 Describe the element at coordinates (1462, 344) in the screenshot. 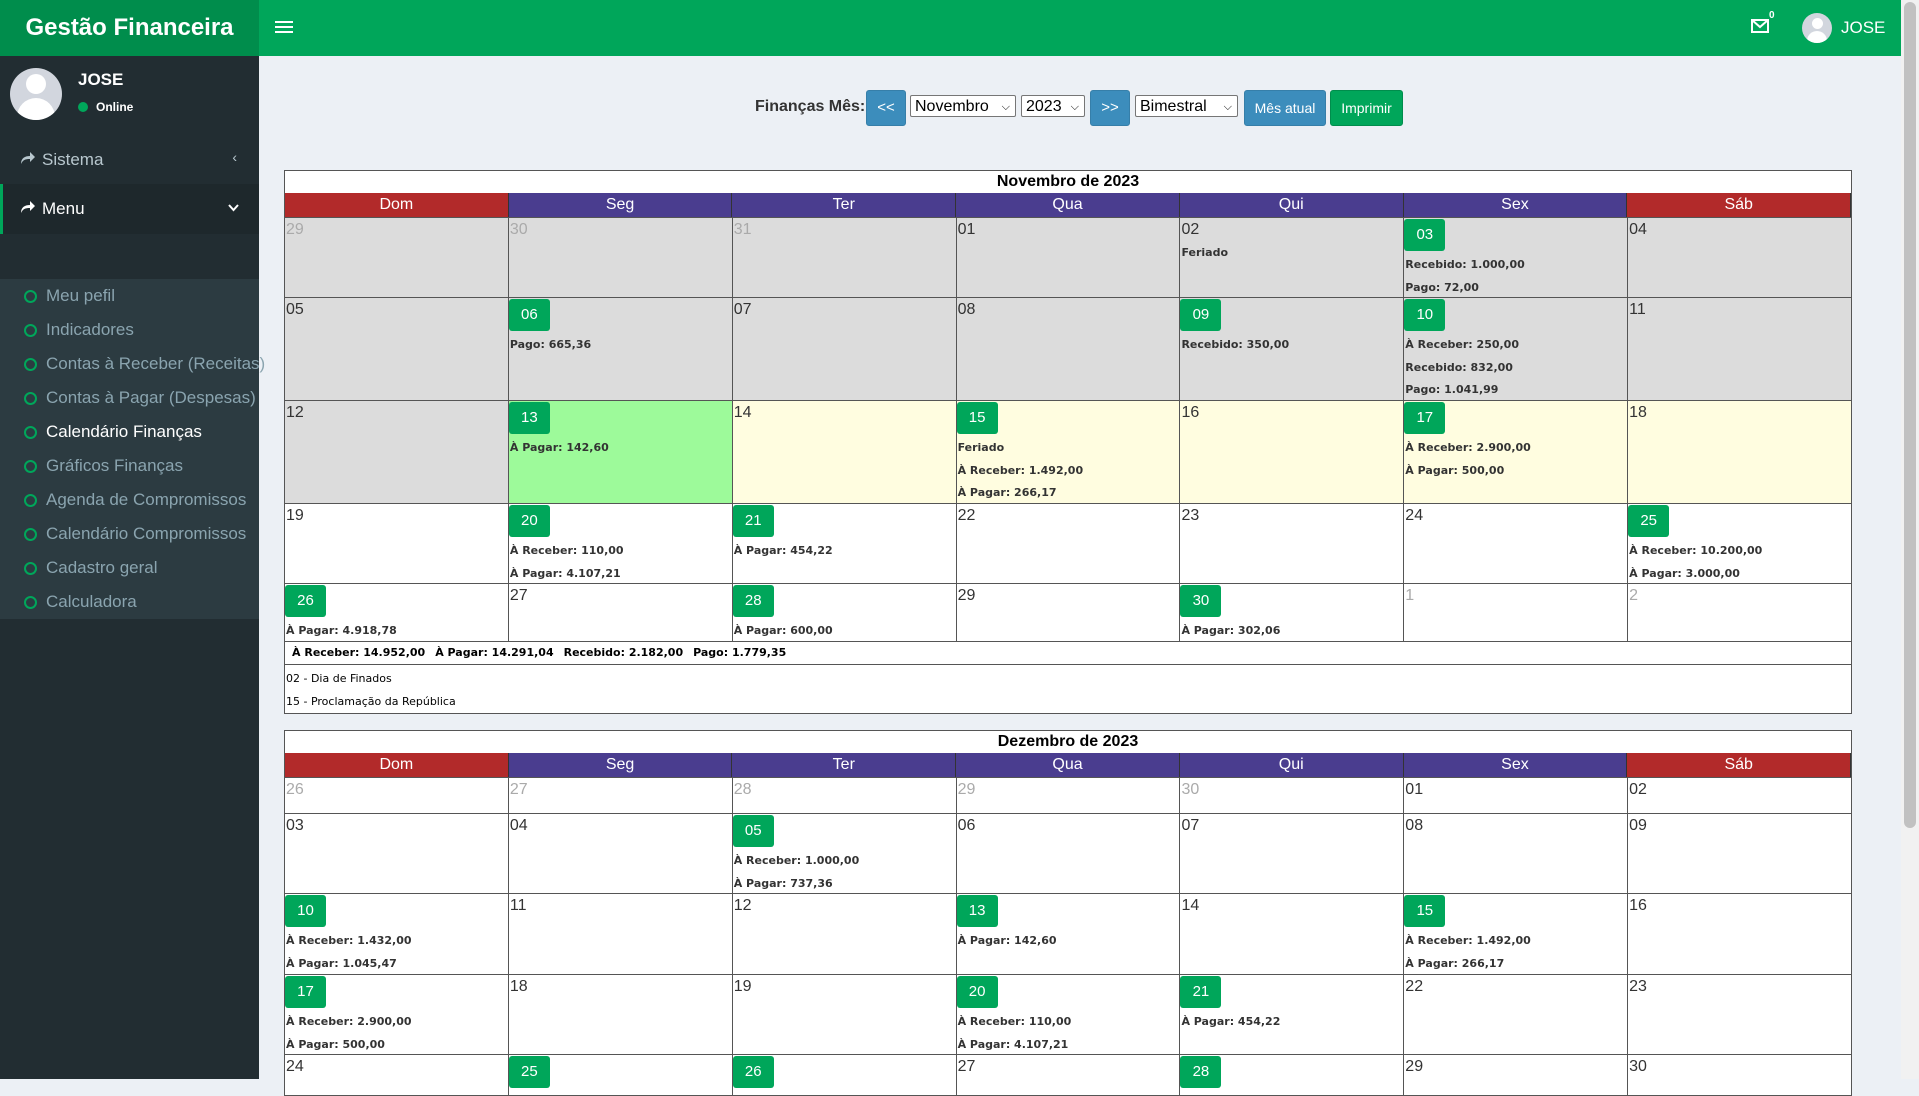

I see `calendar-event: À Receber: 250,00` at that location.